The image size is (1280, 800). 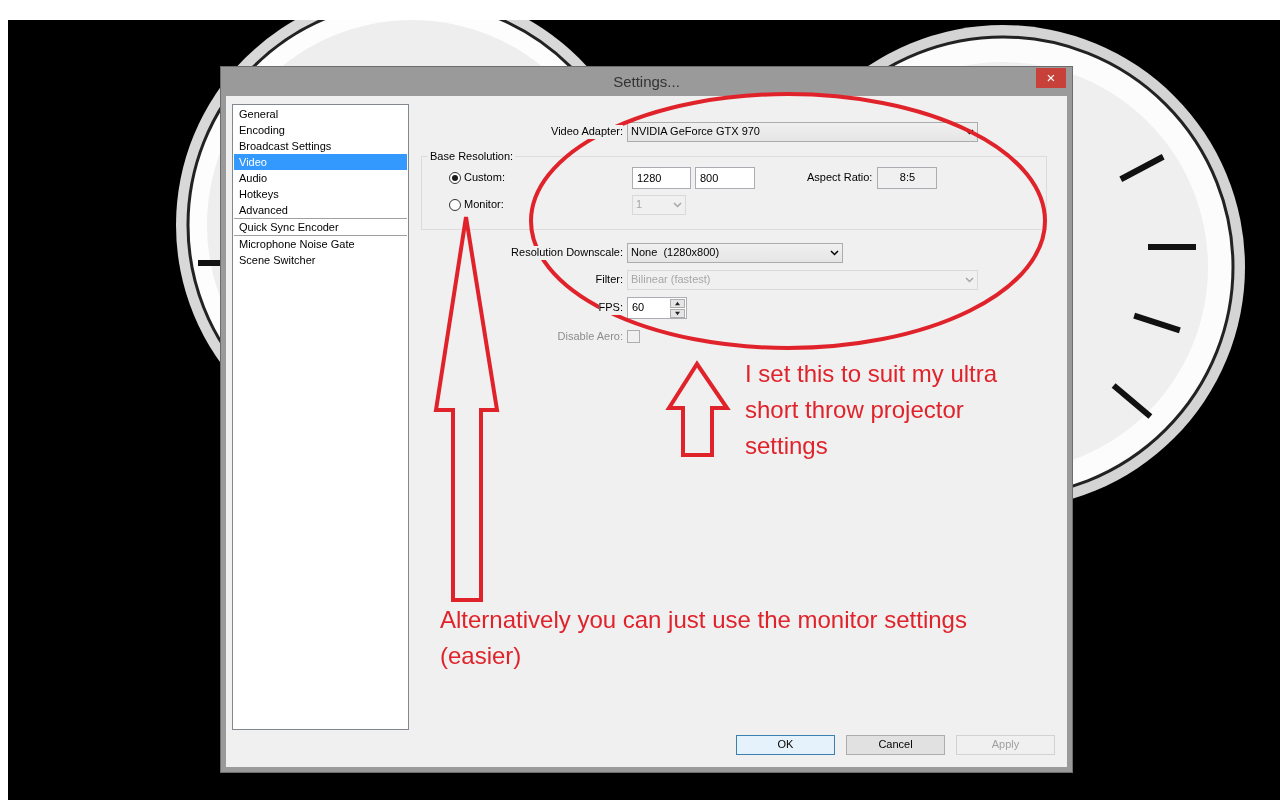 I want to click on radio-label: Custom:, so click(x=484, y=178).